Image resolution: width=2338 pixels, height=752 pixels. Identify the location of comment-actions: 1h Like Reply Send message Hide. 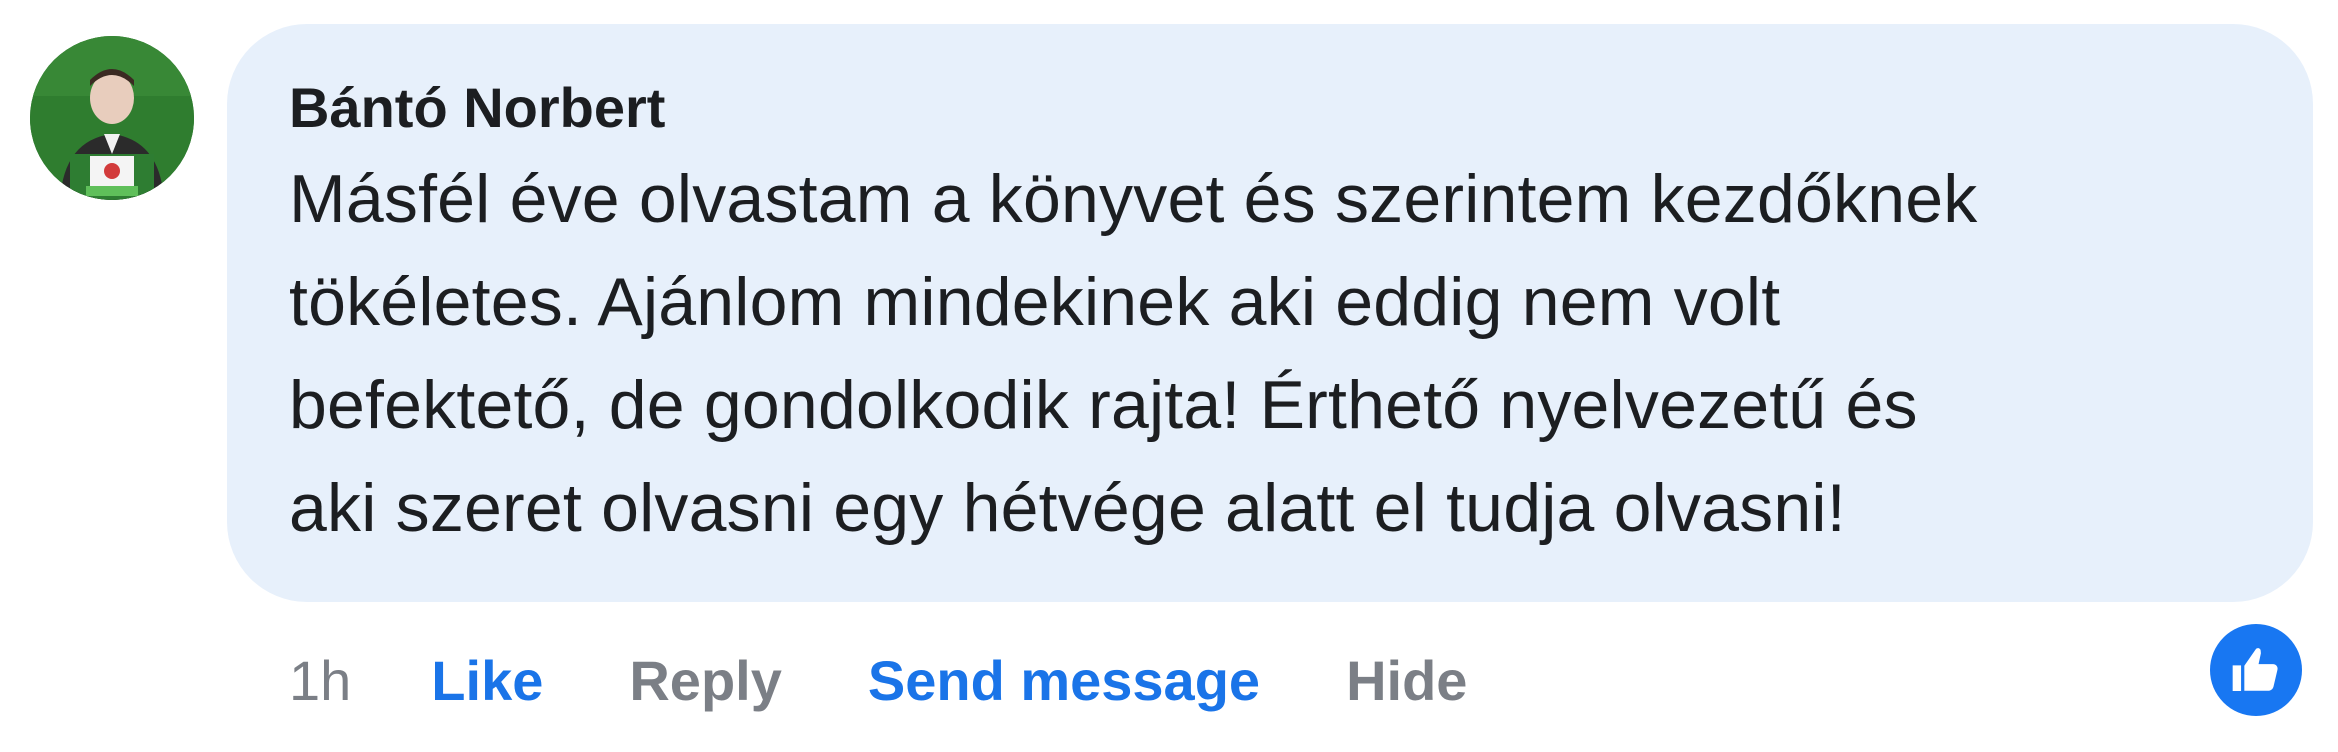
(921, 680).